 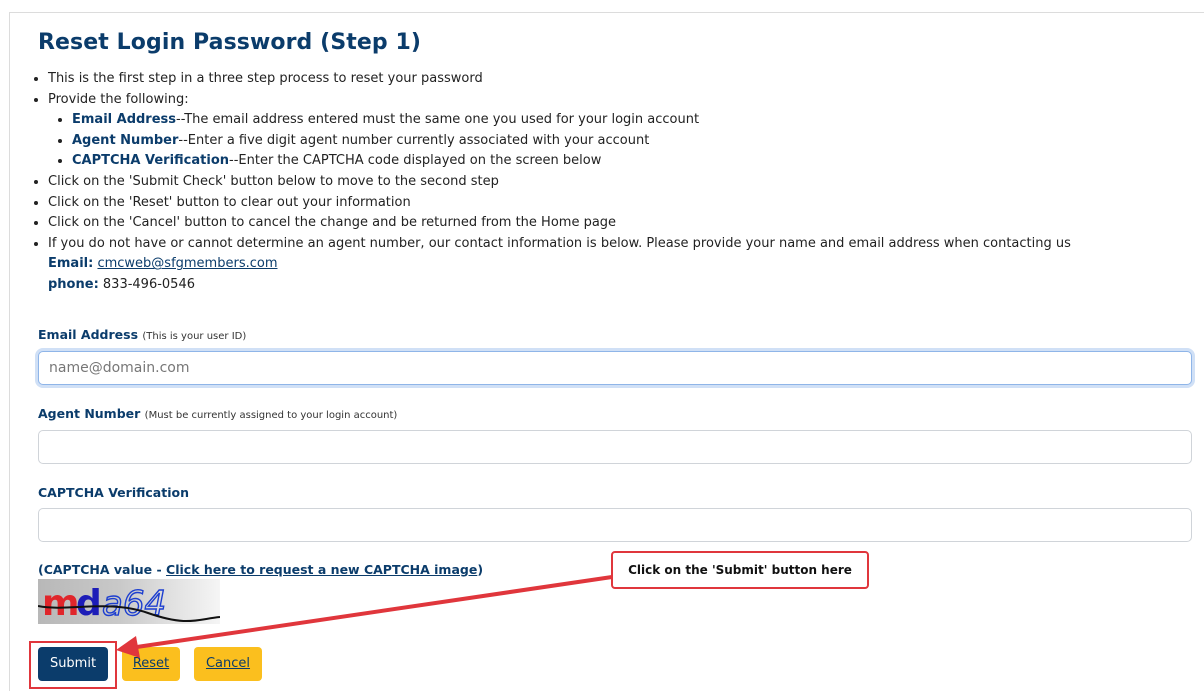 What do you see at coordinates (228, 664) in the screenshot?
I see `cancel-button: Cancel` at bounding box center [228, 664].